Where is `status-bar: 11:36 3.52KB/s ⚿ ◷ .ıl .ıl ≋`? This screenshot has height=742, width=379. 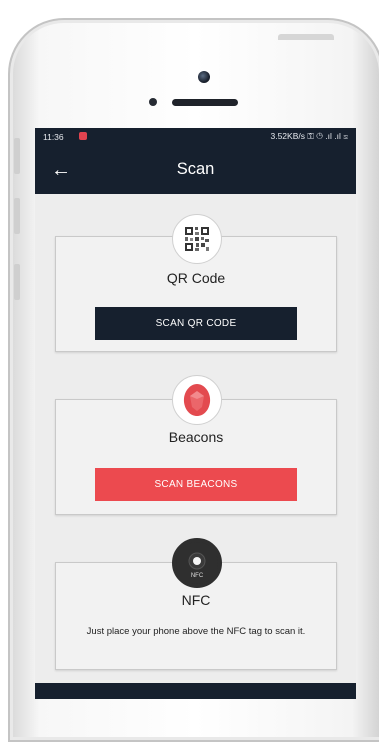
status-bar: 11:36 3.52KB/s ⚿ ◷ .ıl .ıl ≋ is located at coordinates (195, 137).